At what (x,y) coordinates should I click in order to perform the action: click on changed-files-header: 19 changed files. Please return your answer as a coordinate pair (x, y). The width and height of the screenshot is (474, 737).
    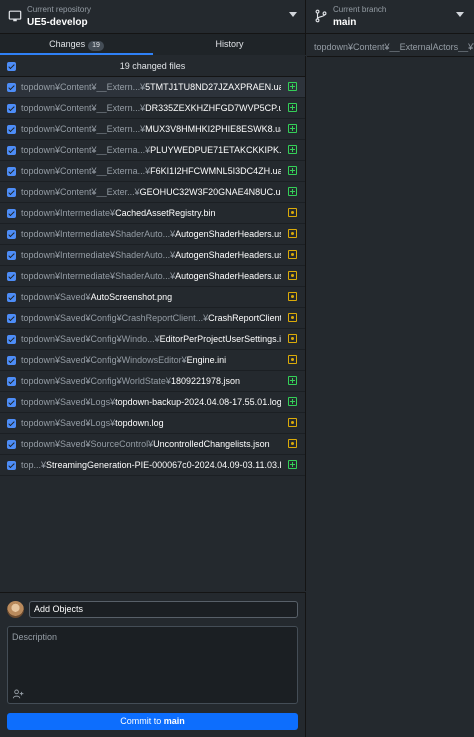
    Looking at the image, I should click on (152, 66).